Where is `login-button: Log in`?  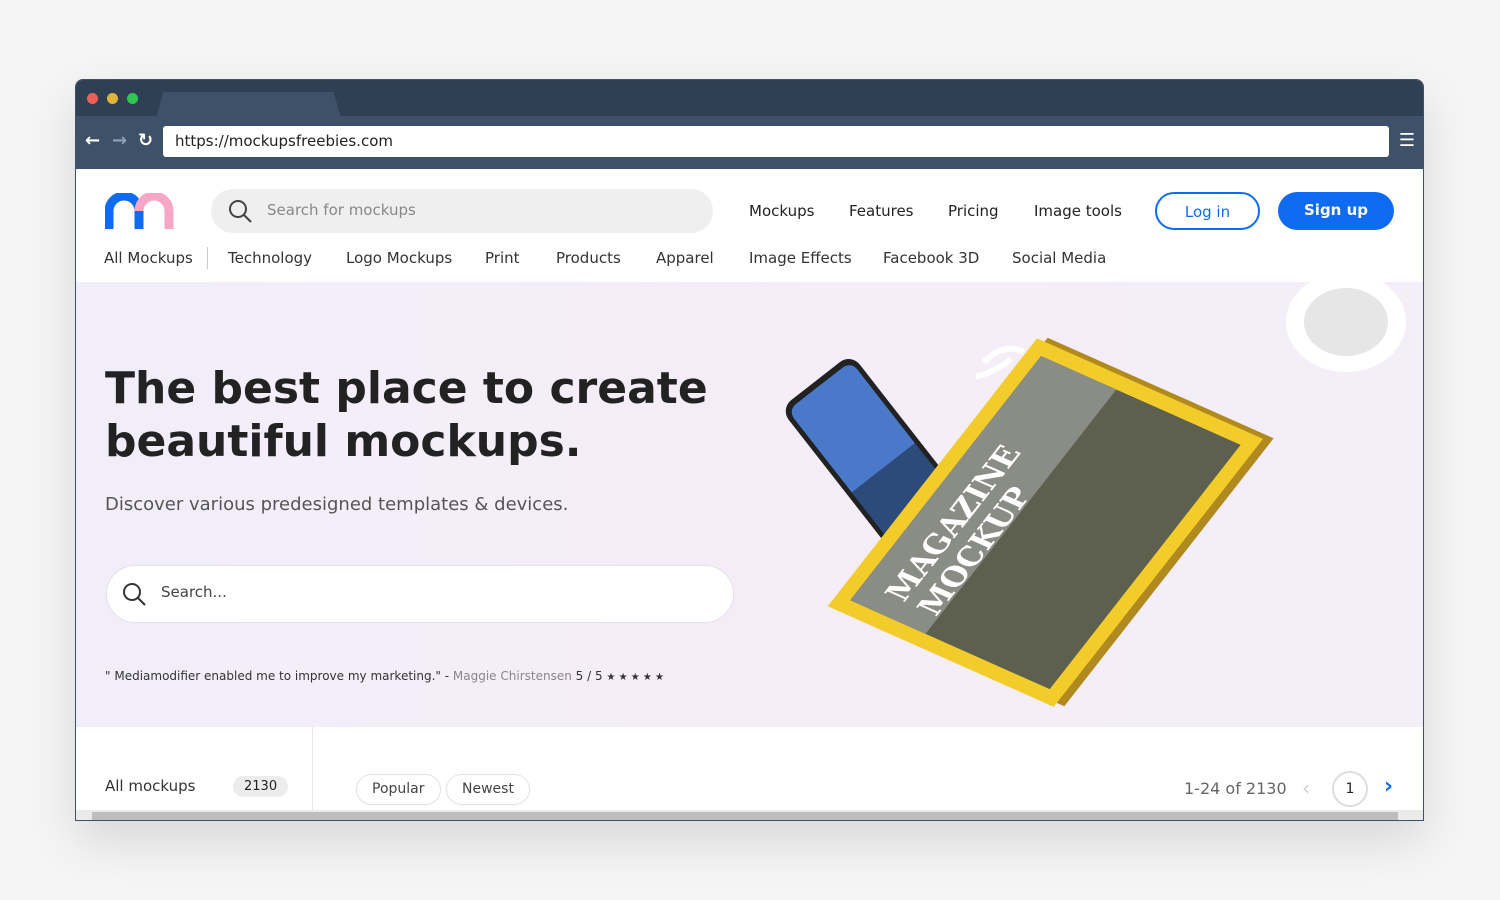
login-button: Log in is located at coordinates (1207, 211).